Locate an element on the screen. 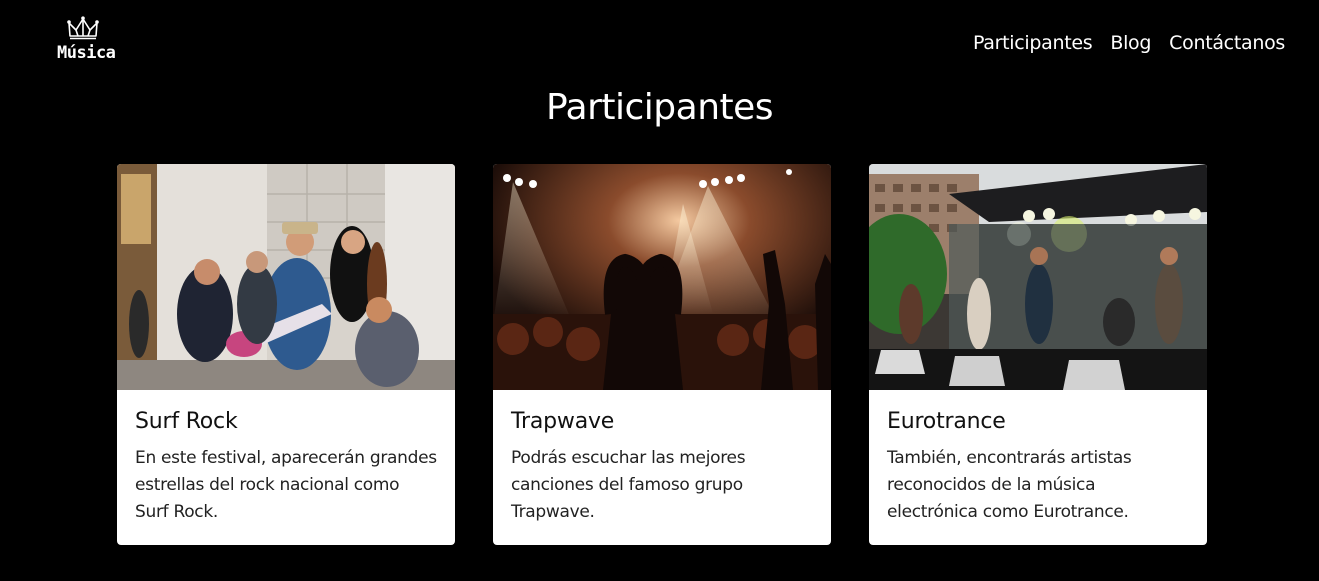  card-title: Surf Rock is located at coordinates (186, 421).